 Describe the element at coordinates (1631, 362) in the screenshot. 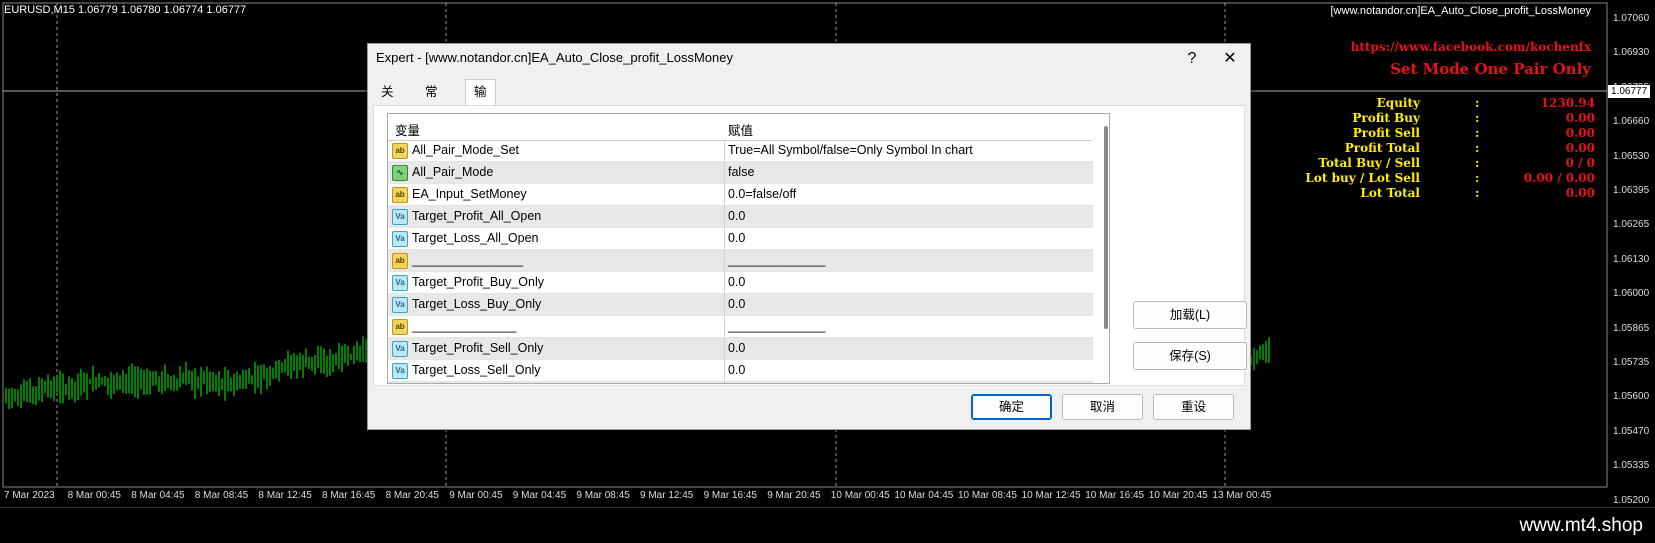

I see `y-tick: 1.05735` at that location.